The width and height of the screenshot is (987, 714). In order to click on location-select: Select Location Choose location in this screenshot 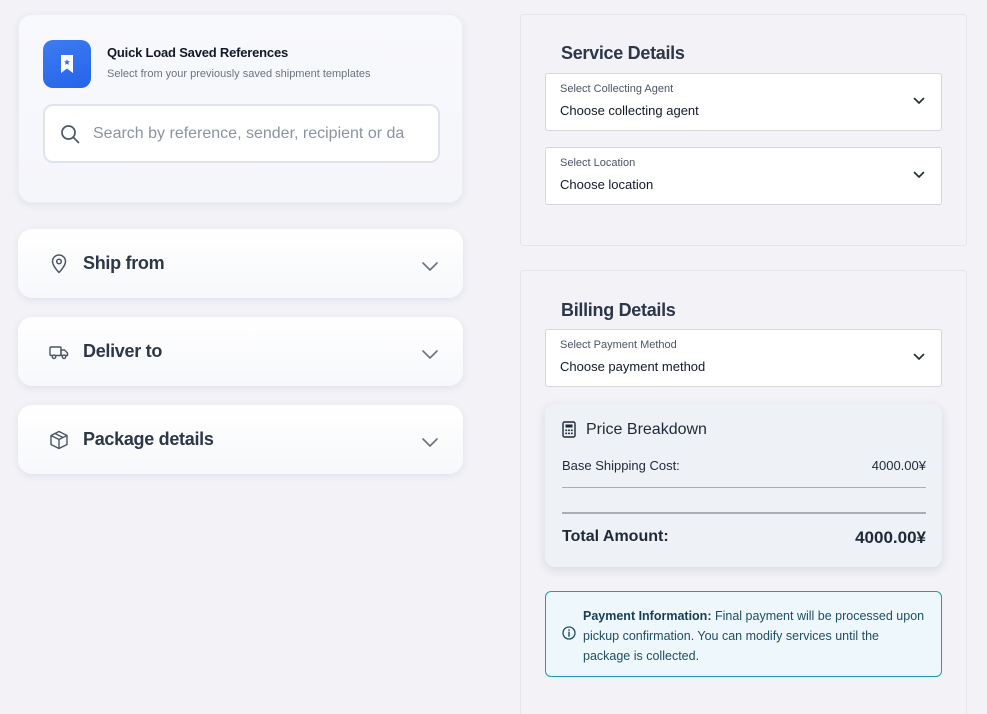, I will do `click(743, 176)`.